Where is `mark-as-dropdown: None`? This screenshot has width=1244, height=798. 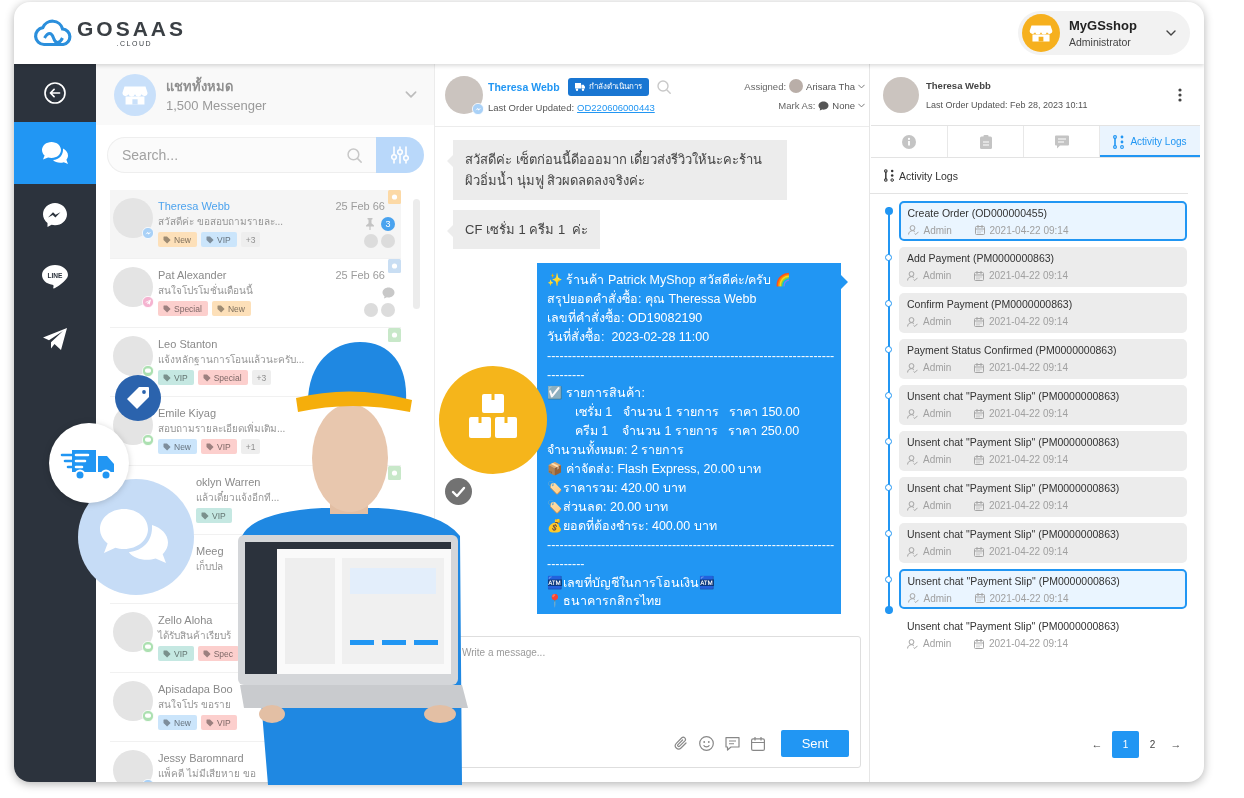 mark-as-dropdown: None is located at coordinates (841, 105).